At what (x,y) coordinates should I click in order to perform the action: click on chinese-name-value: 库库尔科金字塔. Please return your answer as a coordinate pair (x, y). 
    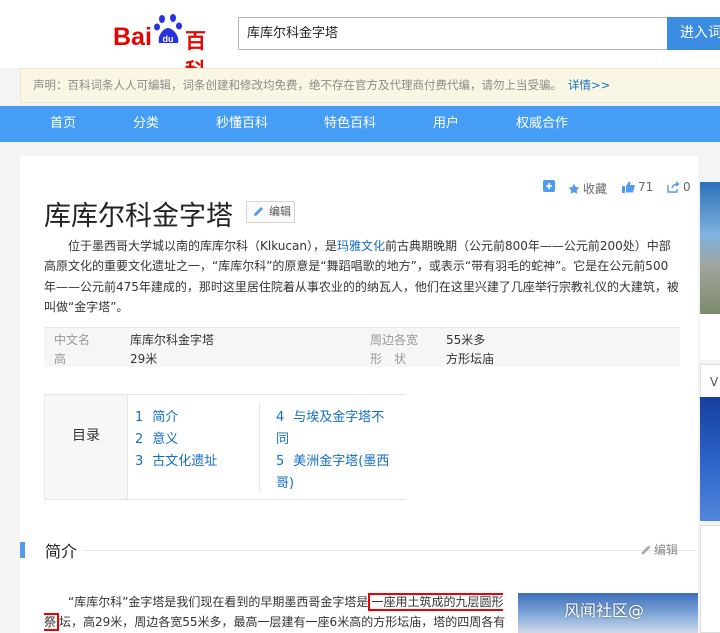
    Looking at the image, I should click on (172, 340).